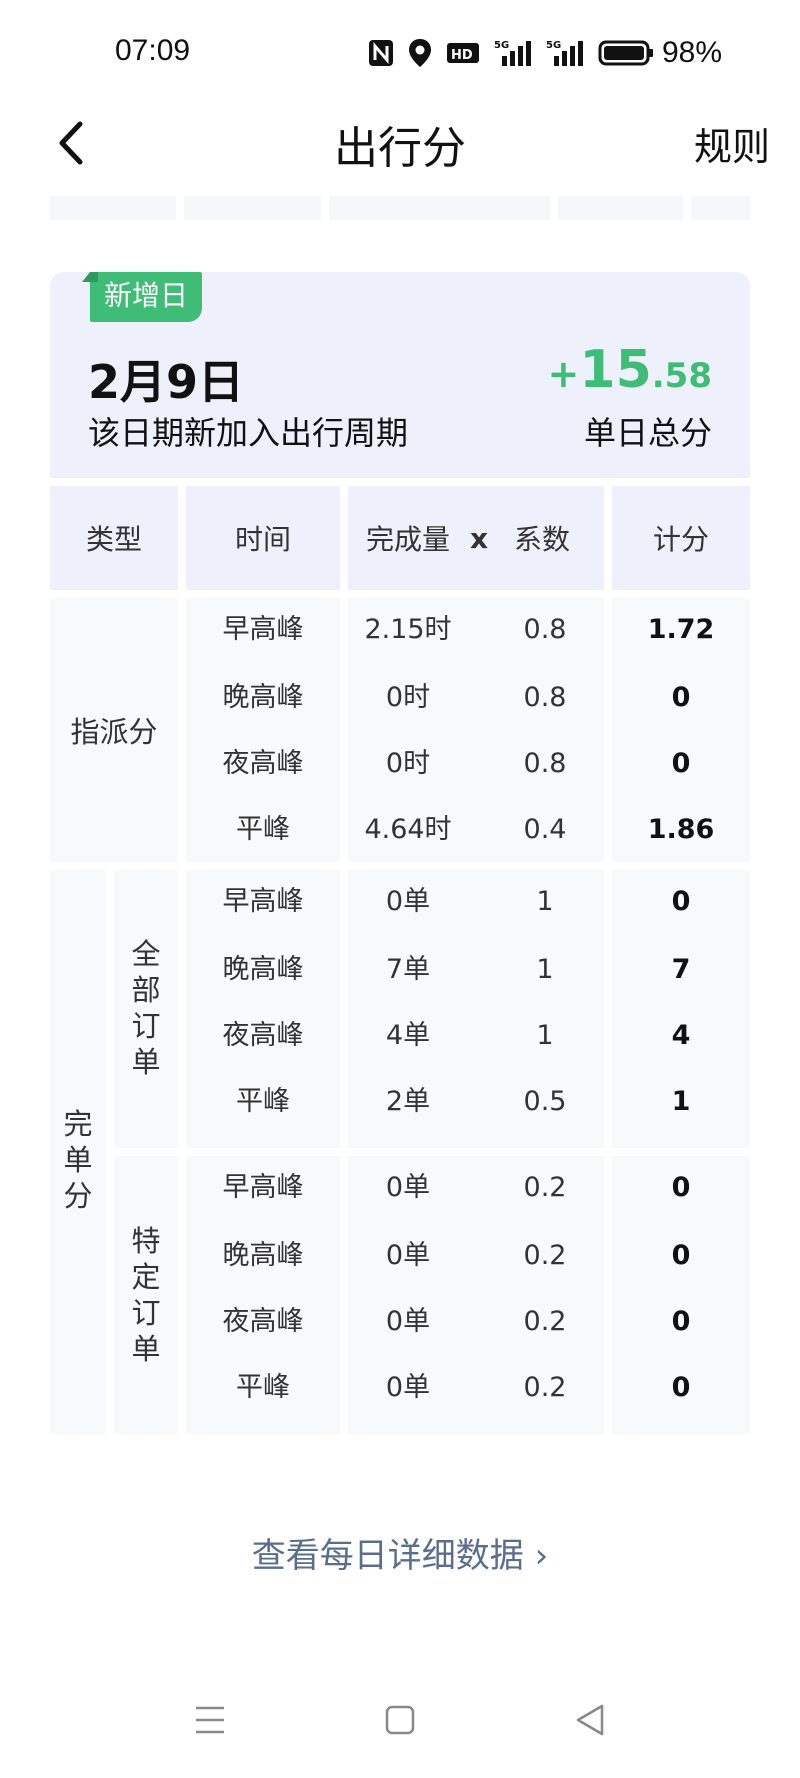  I want to click on header-score: 计分, so click(681, 538).